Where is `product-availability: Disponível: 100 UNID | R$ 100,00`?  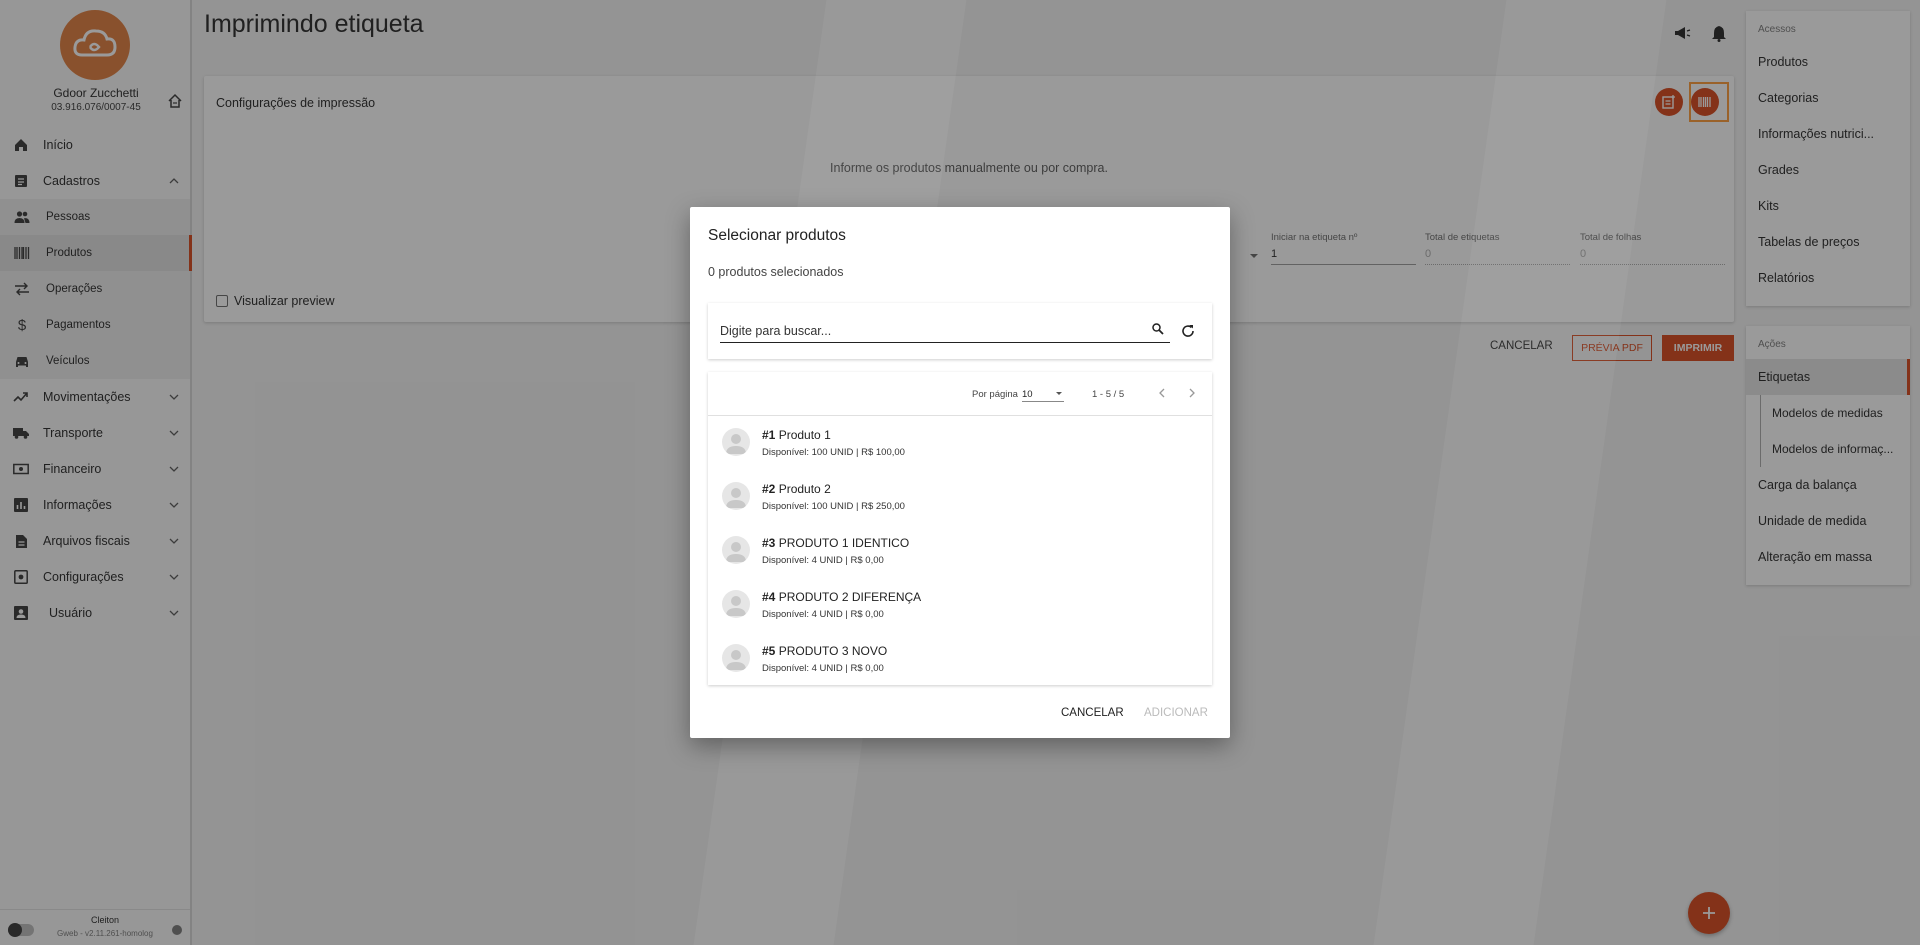 product-availability: Disponível: 100 UNID | R$ 100,00 is located at coordinates (833, 452).